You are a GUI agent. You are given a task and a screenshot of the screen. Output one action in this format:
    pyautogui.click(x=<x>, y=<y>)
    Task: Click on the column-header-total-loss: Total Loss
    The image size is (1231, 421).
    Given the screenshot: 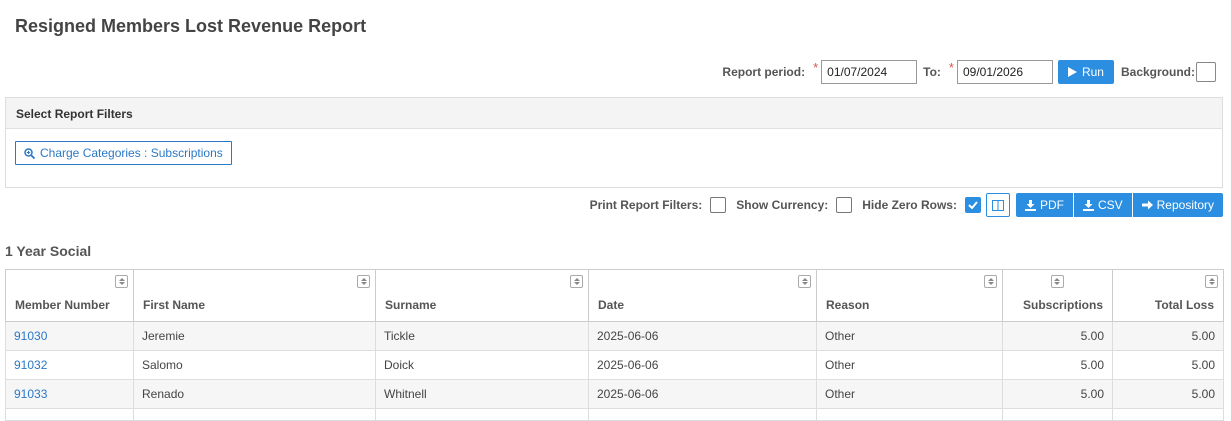 What is the action you would take?
    pyautogui.click(x=1168, y=295)
    